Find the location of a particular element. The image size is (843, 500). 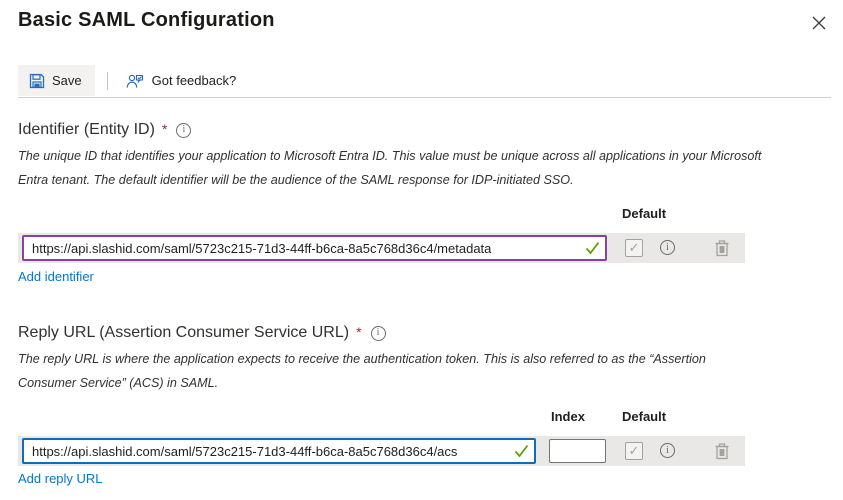

got-feedback-label: Got feedback? is located at coordinates (194, 80).